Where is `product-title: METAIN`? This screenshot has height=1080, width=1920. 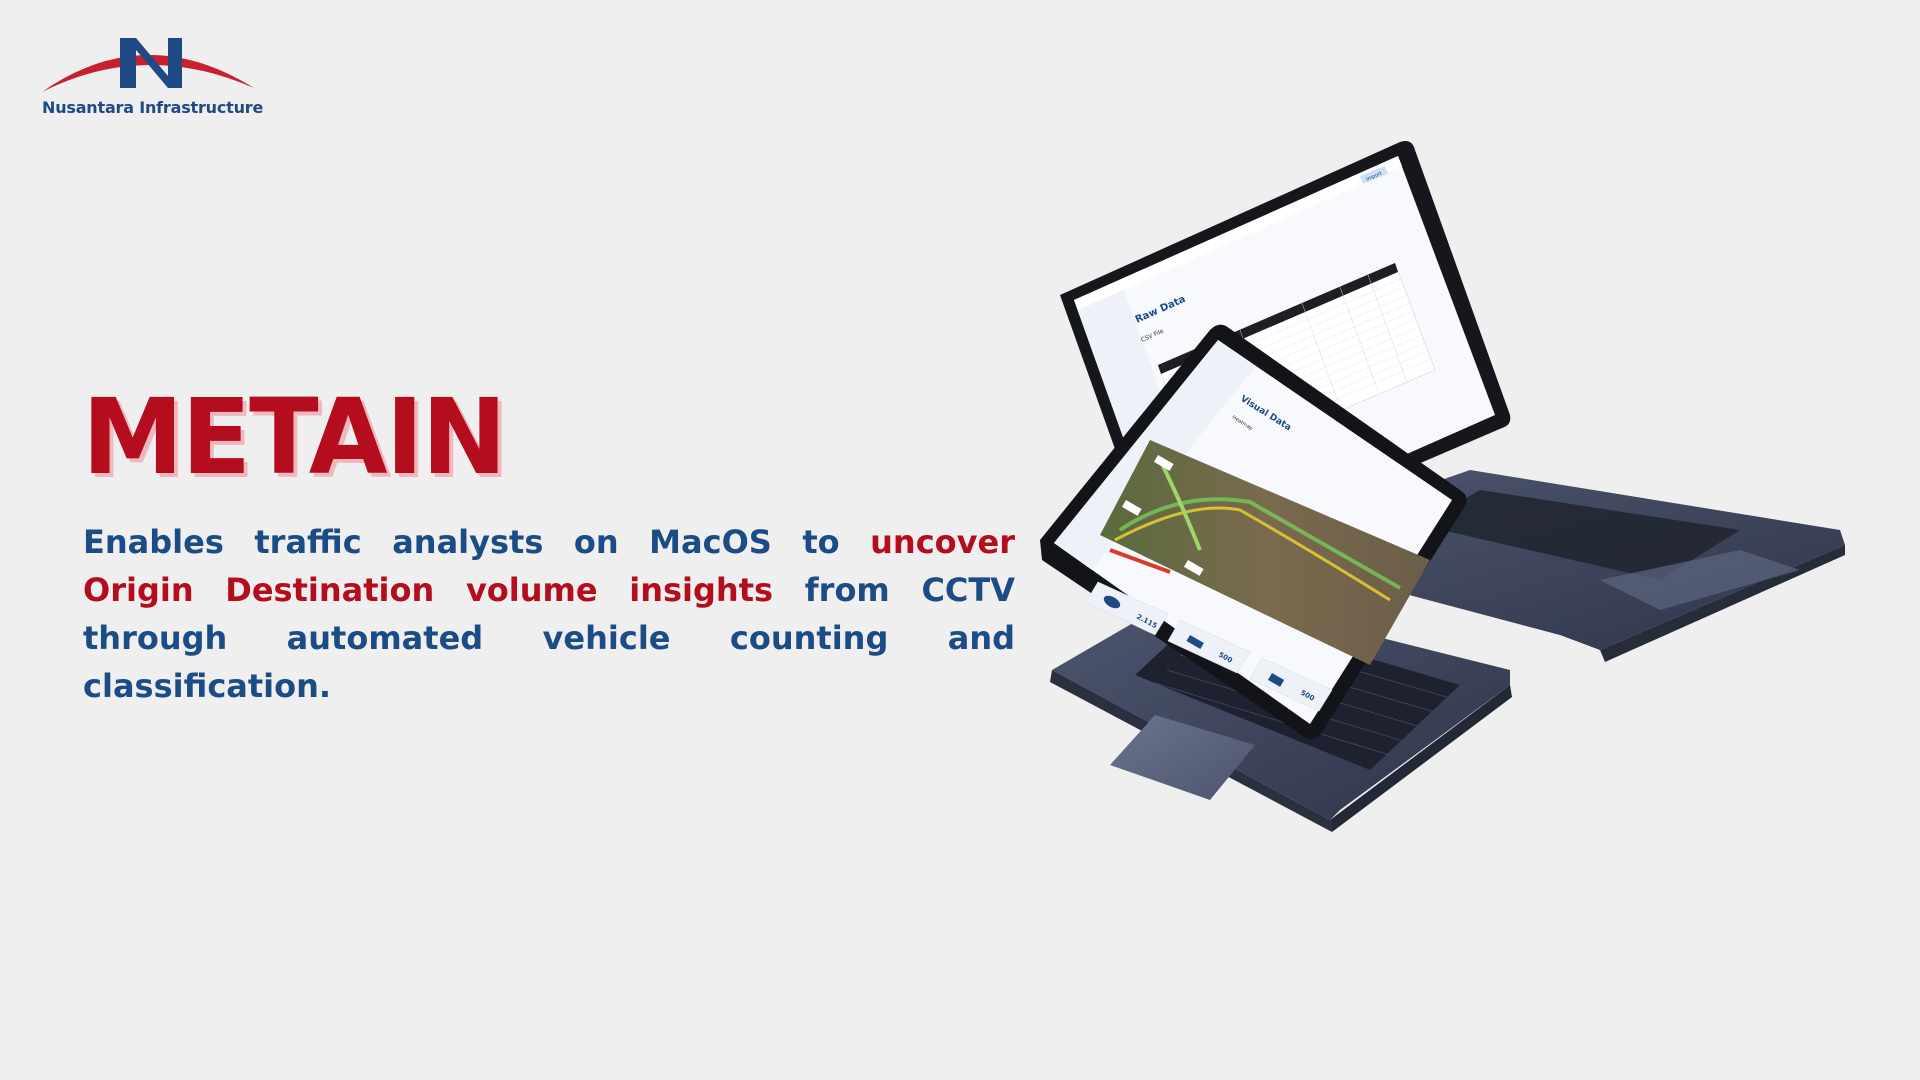
product-title: METAIN is located at coordinates (294, 437).